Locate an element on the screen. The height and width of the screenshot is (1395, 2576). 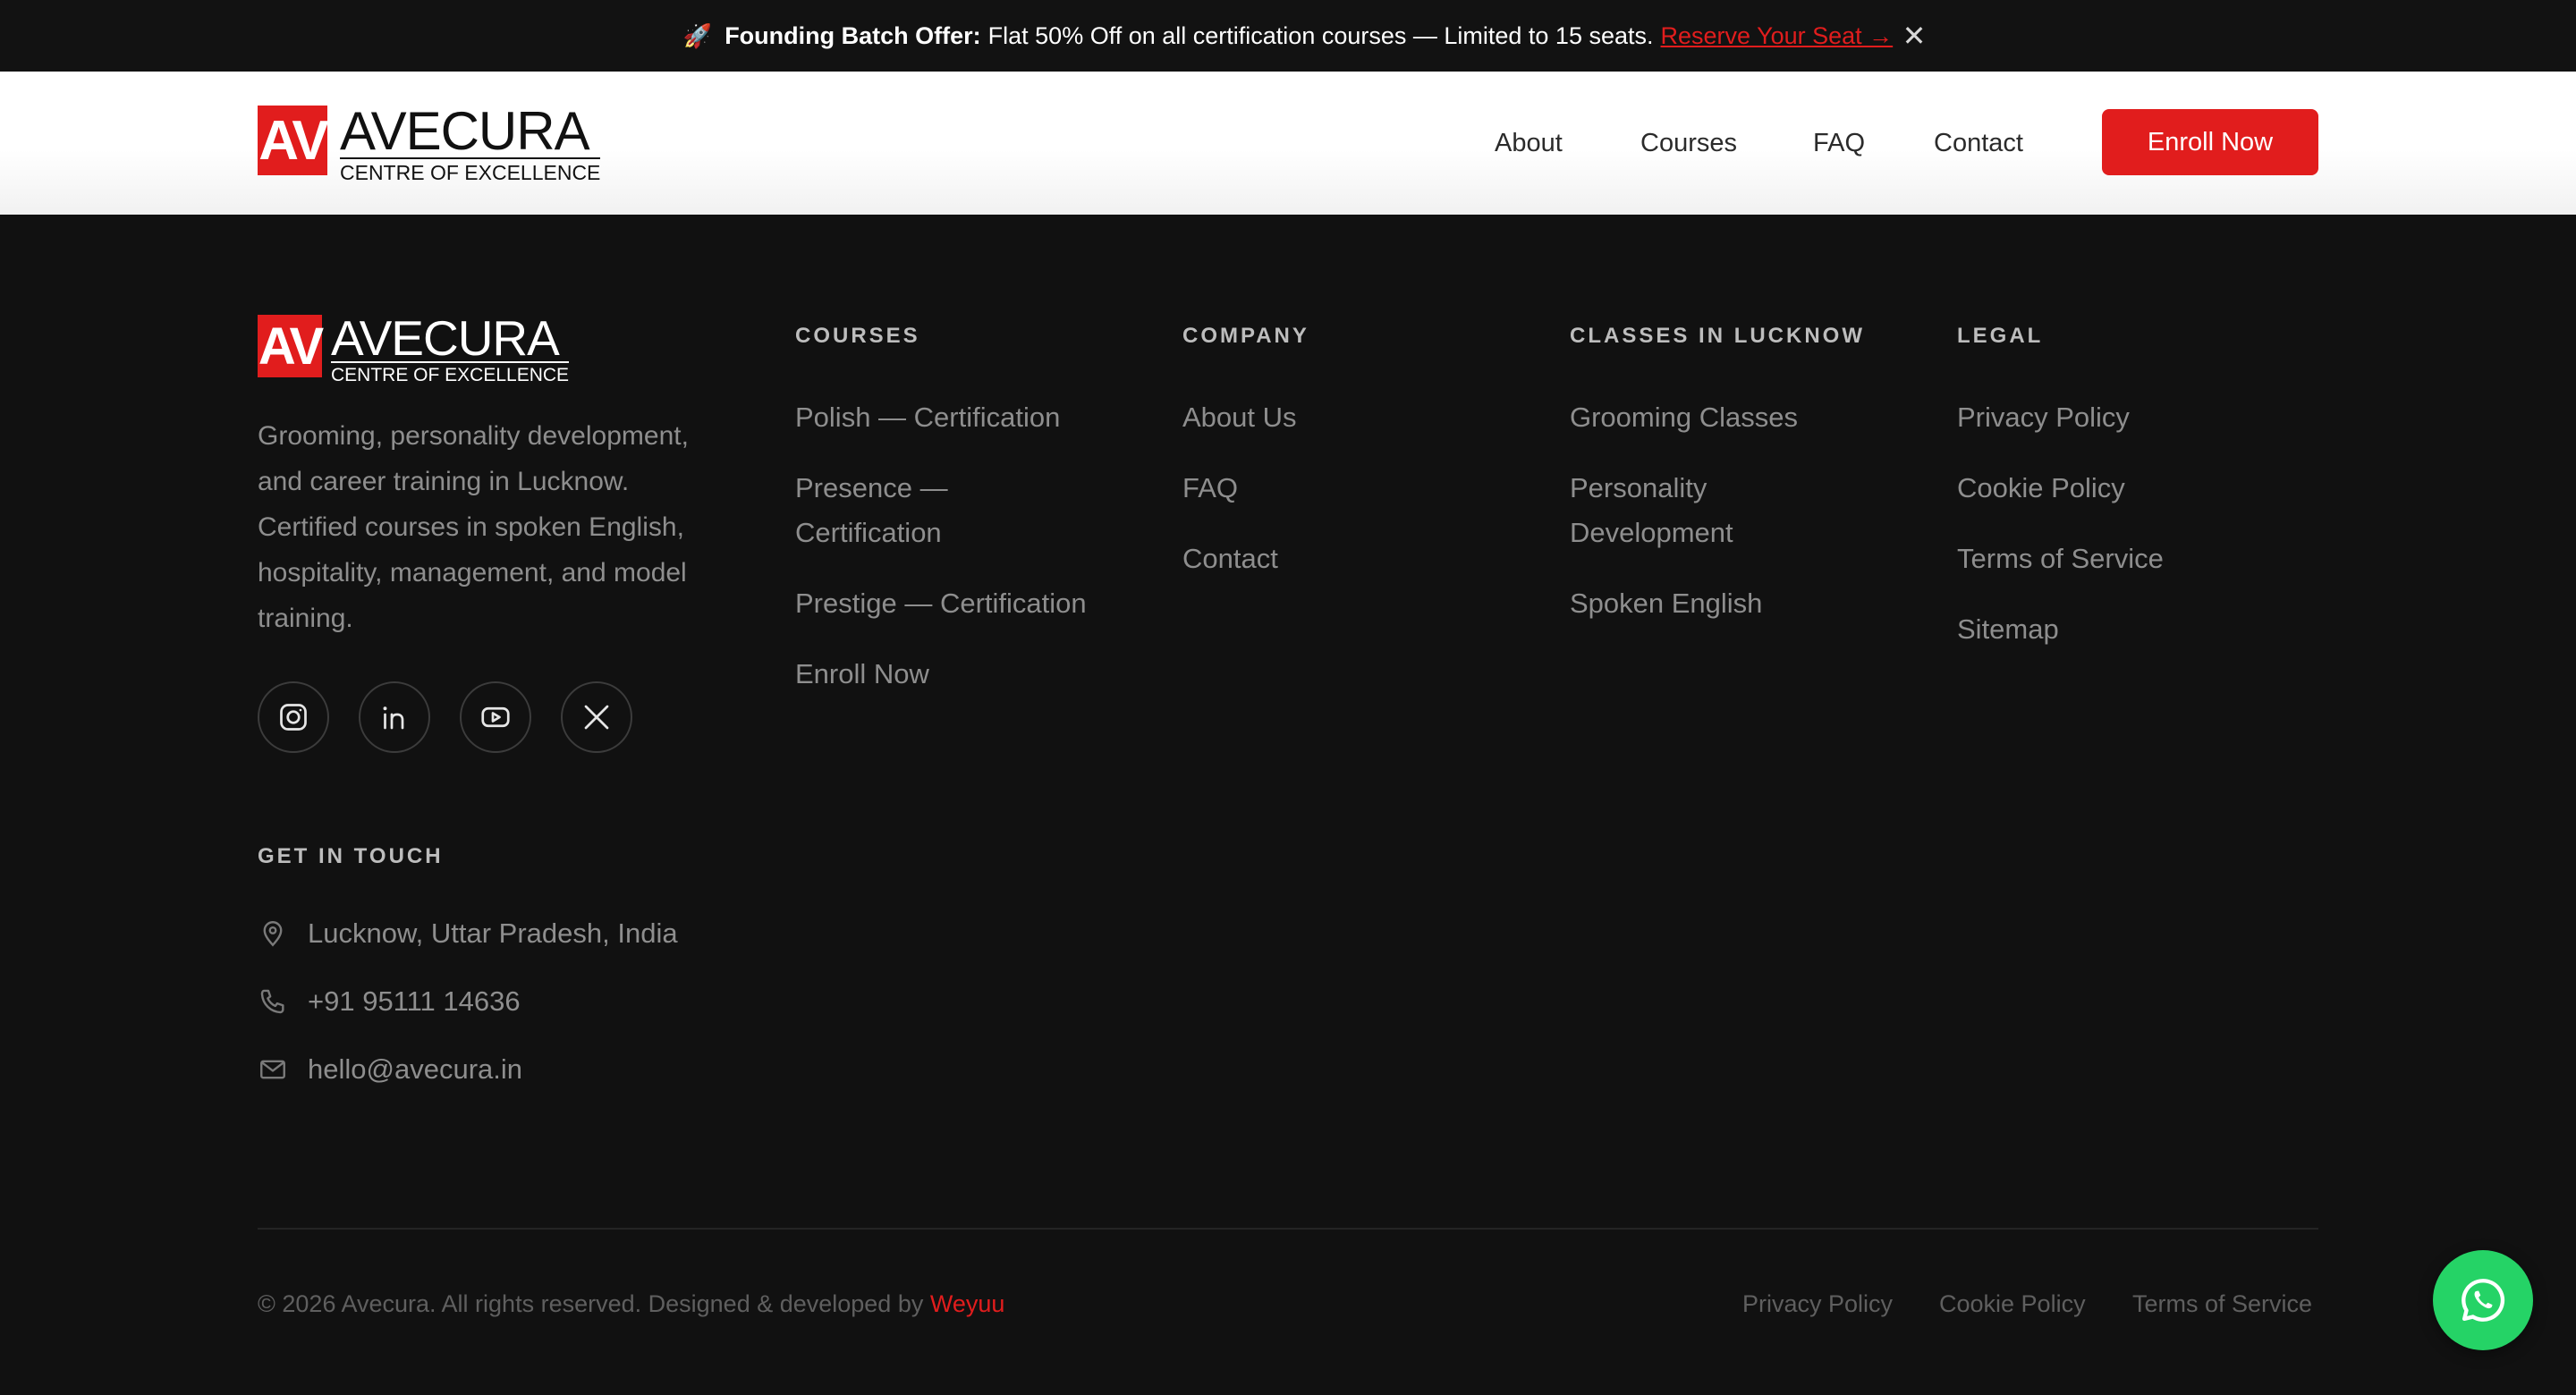
close-icon: ✕ is located at coordinates (1914, 36).